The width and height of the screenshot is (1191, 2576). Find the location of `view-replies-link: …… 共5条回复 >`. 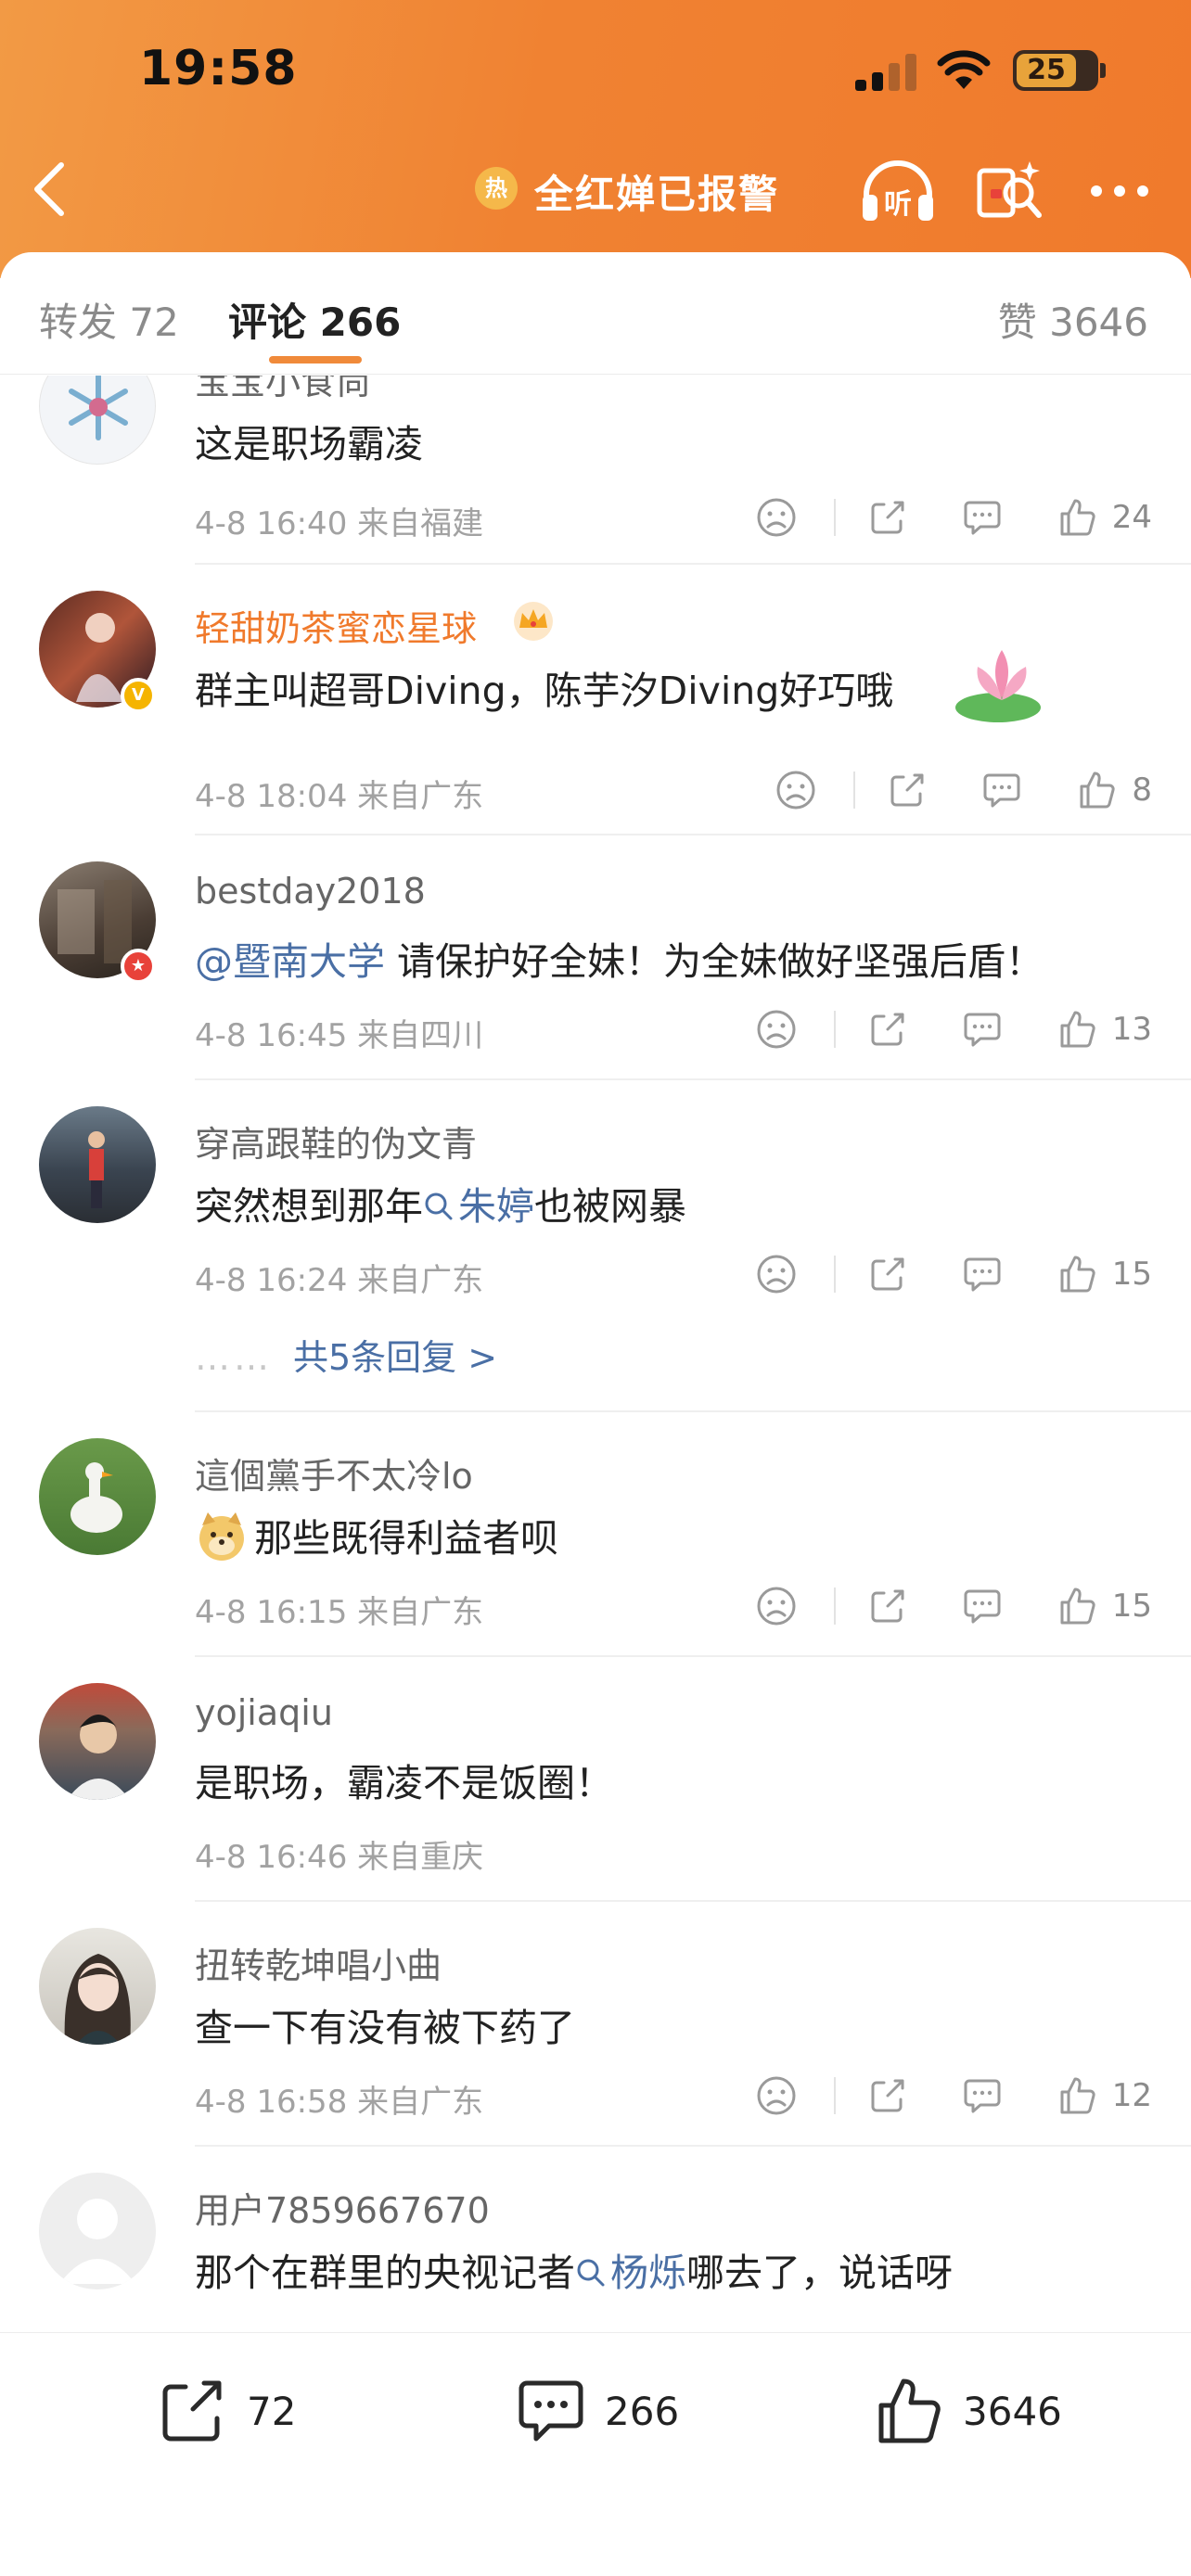

view-replies-link: …… 共5条回复 > is located at coordinates (346, 1354).